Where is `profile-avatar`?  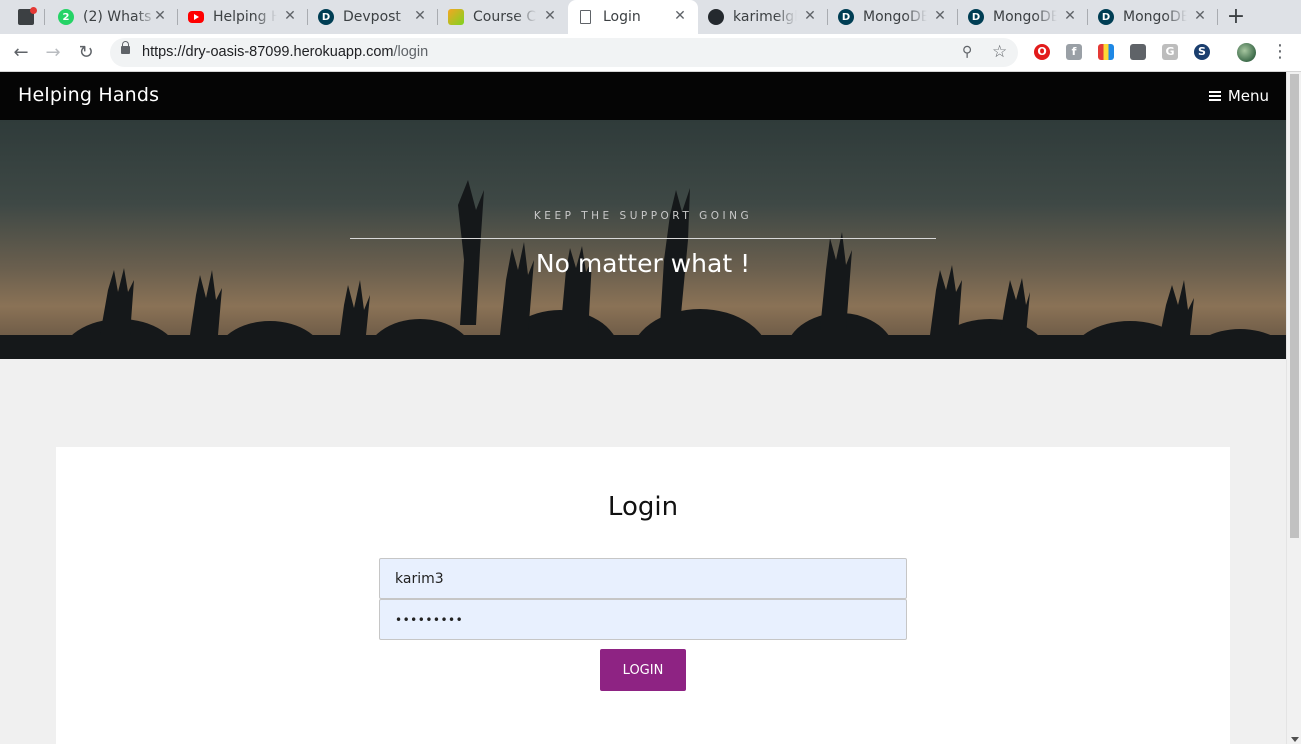
profile-avatar is located at coordinates (1246, 52).